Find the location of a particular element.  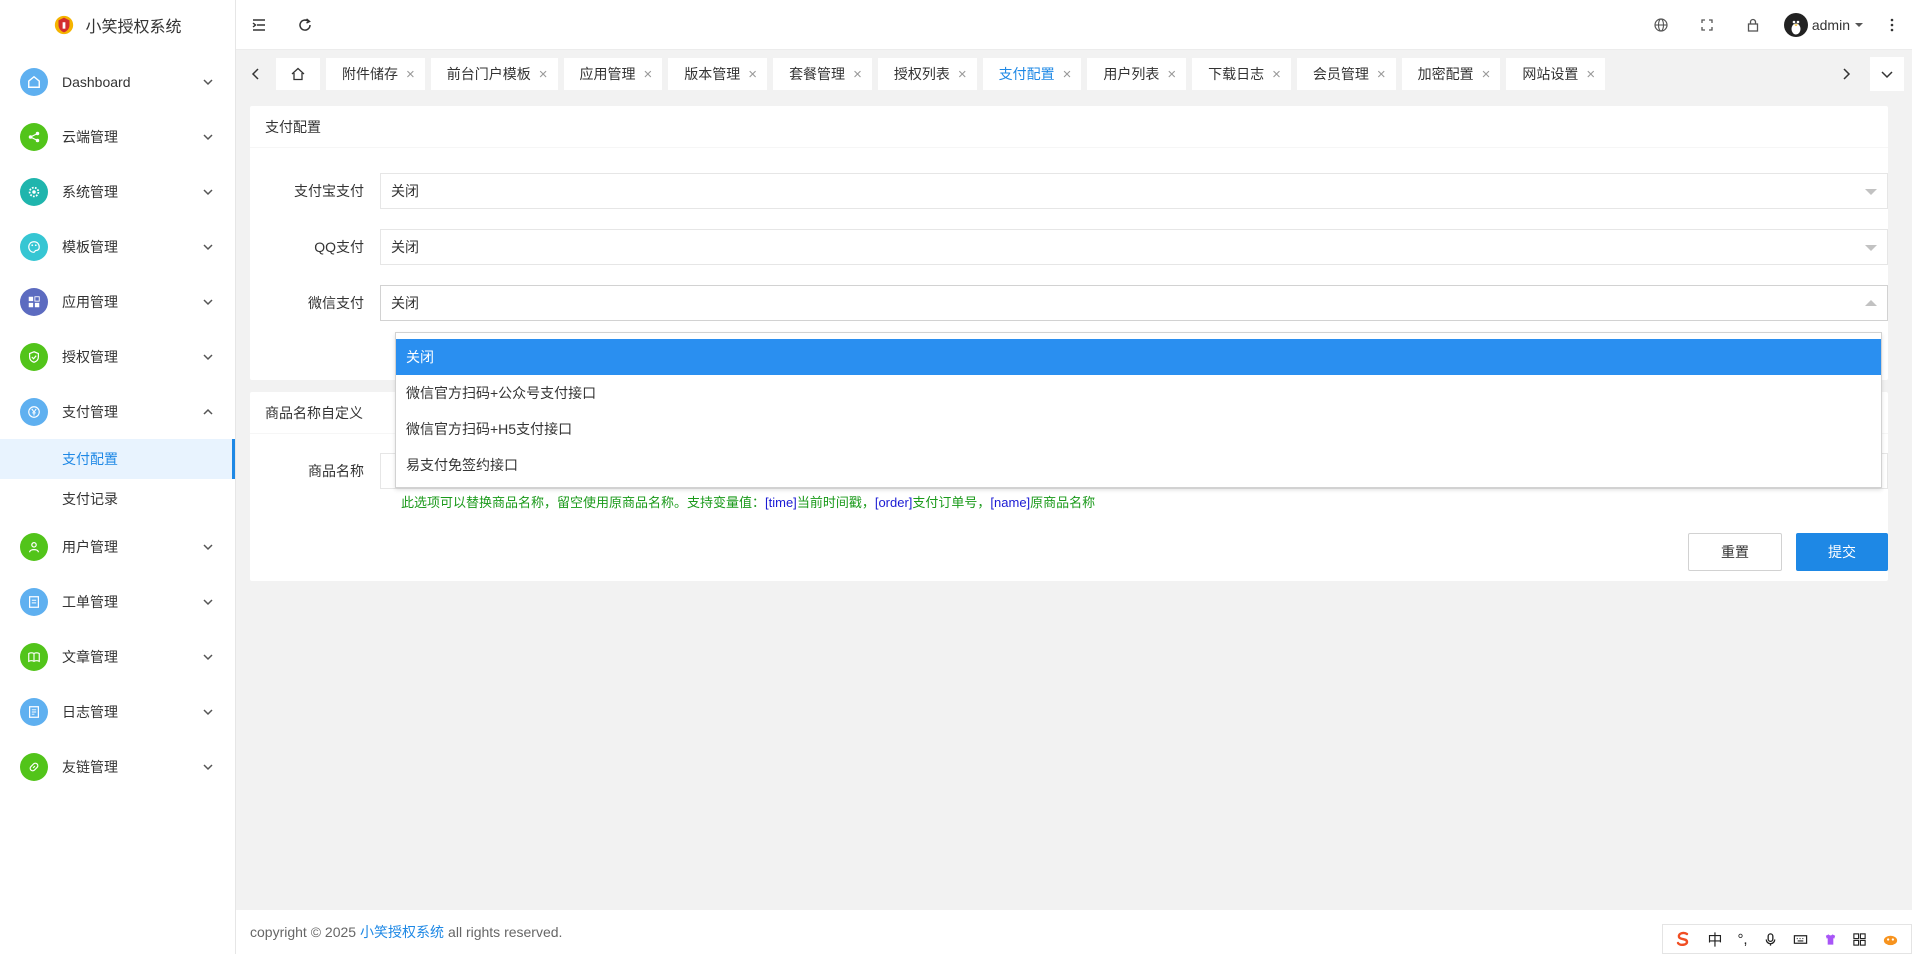

sidebar-item-license: 授权管理 is located at coordinates (117, 356).